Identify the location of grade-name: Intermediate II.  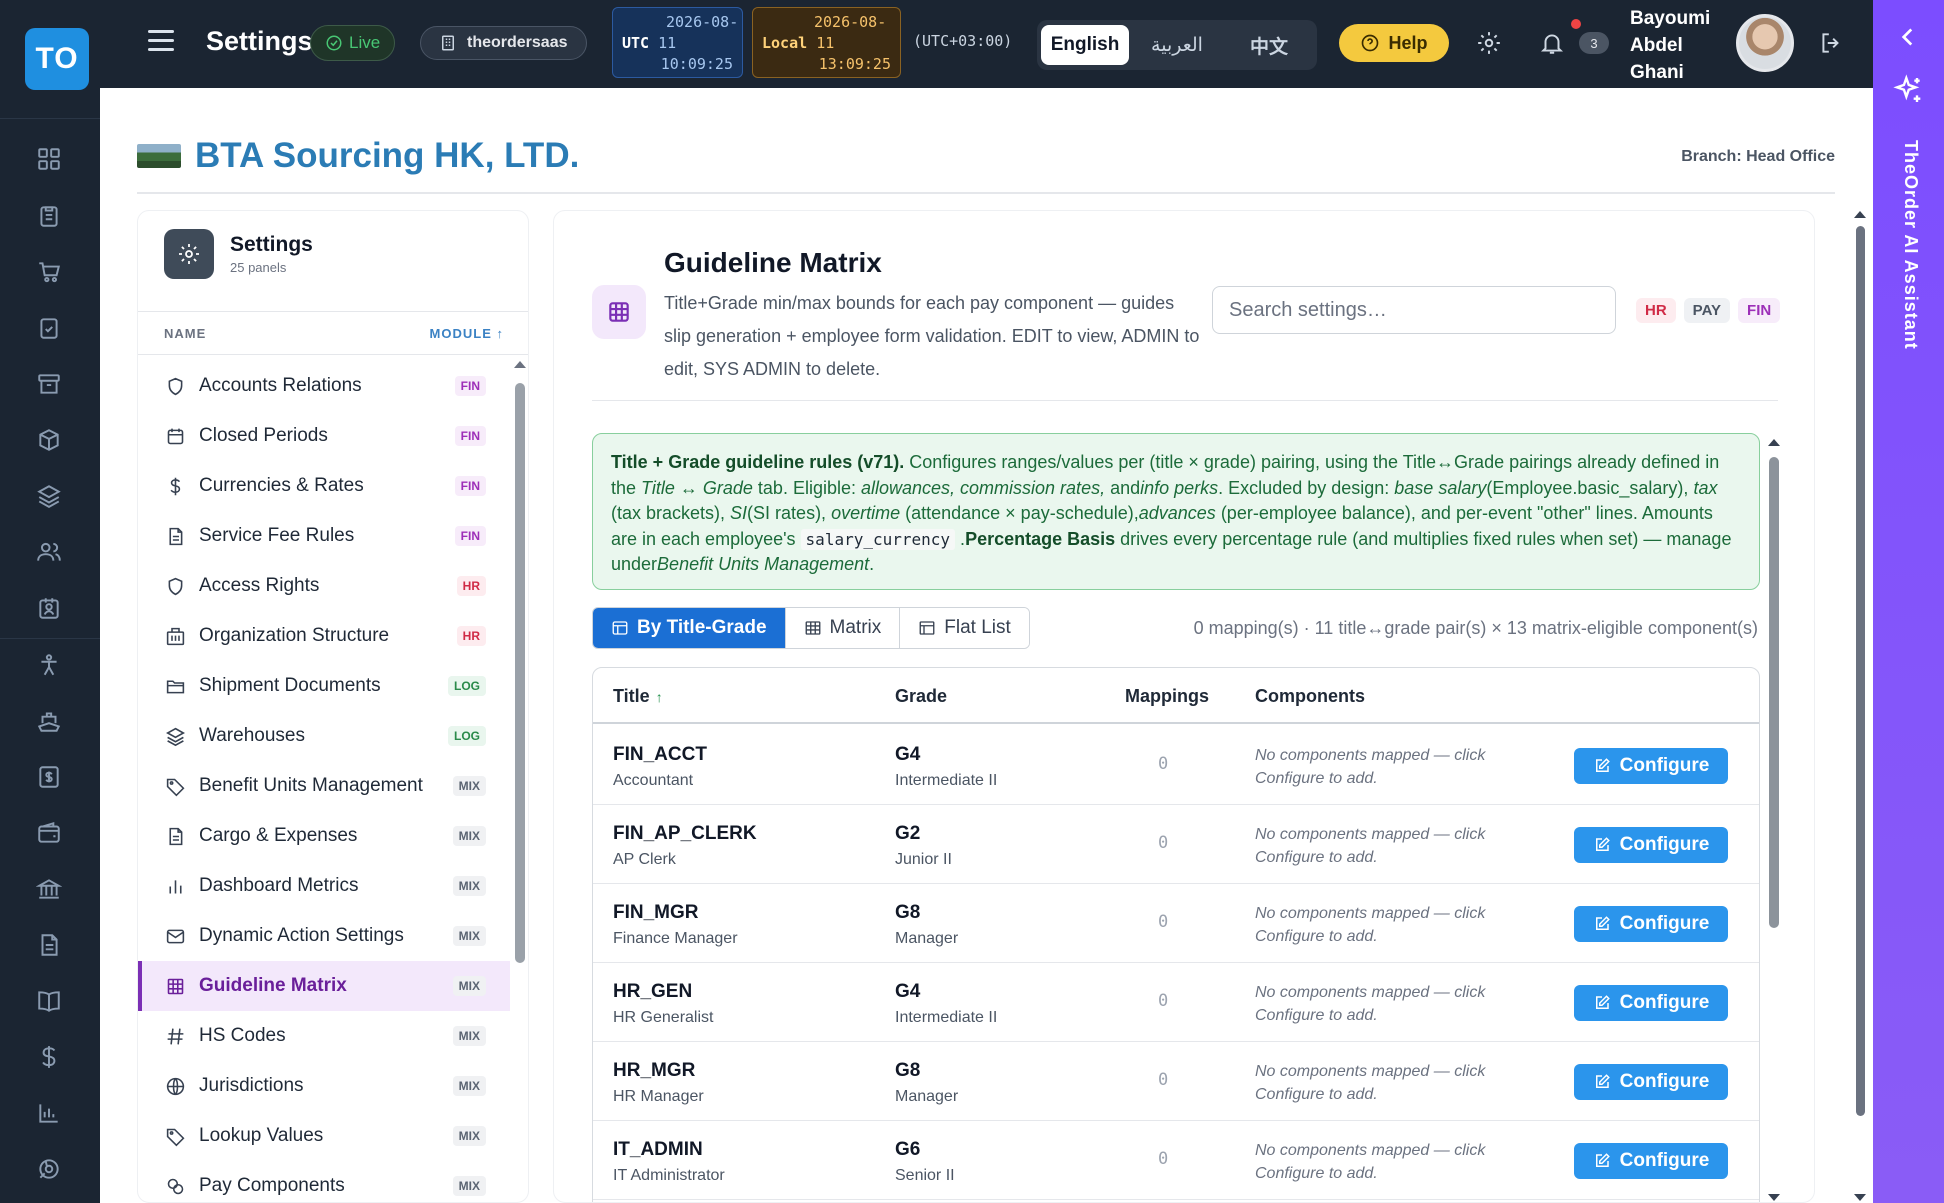
(946, 780).